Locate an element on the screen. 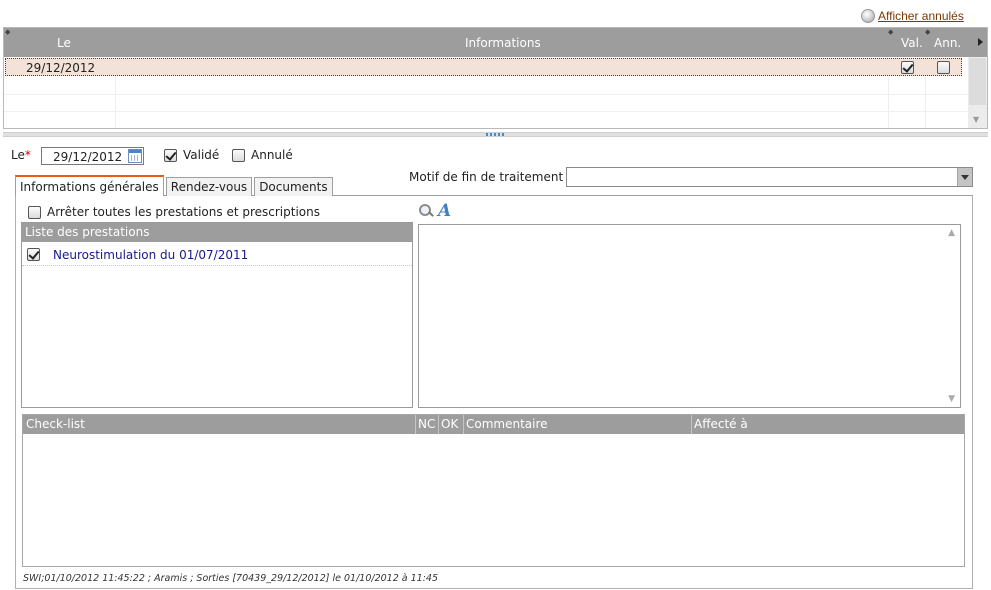  column-header-le: Le is located at coordinates (64, 43).